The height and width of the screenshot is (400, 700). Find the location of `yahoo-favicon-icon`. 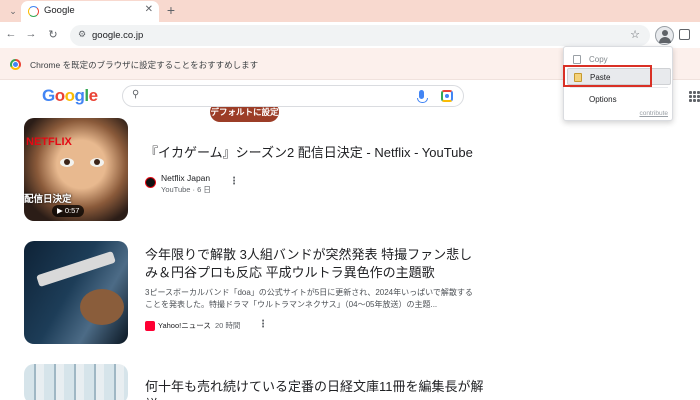

yahoo-favicon-icon is located at coordinates (150, 326).